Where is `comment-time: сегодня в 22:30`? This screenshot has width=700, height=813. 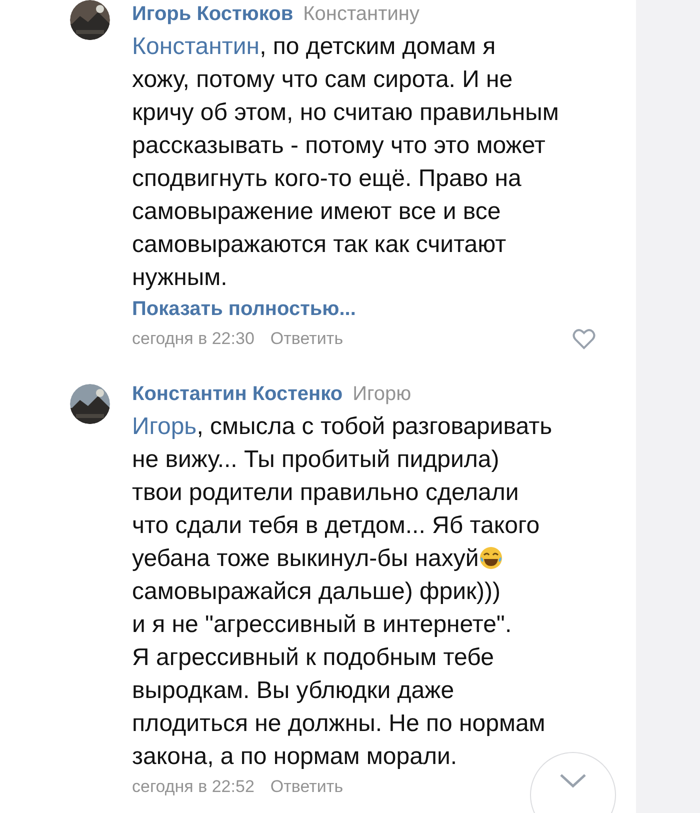
comment-time: сегодня в 22:30 is located at coordinates (193, 339).